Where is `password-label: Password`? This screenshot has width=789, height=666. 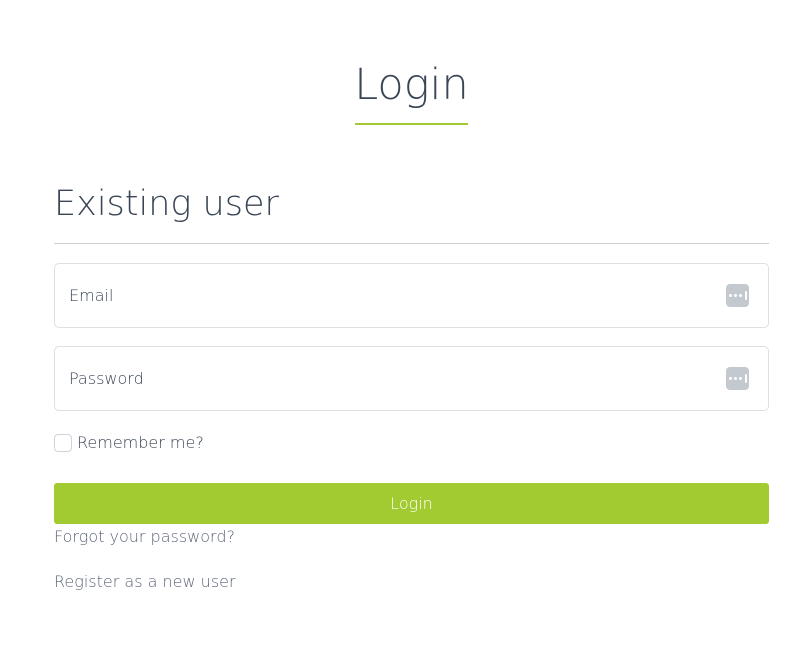
password-label: Password is located at coordinates (106, 378).